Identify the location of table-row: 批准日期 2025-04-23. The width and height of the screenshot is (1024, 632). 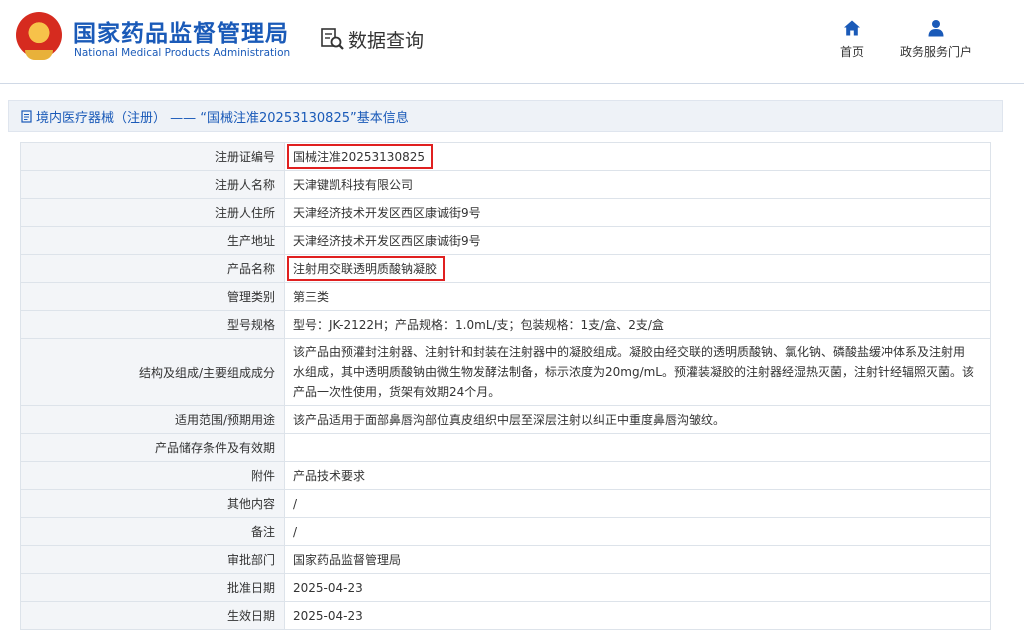
(505, 587).